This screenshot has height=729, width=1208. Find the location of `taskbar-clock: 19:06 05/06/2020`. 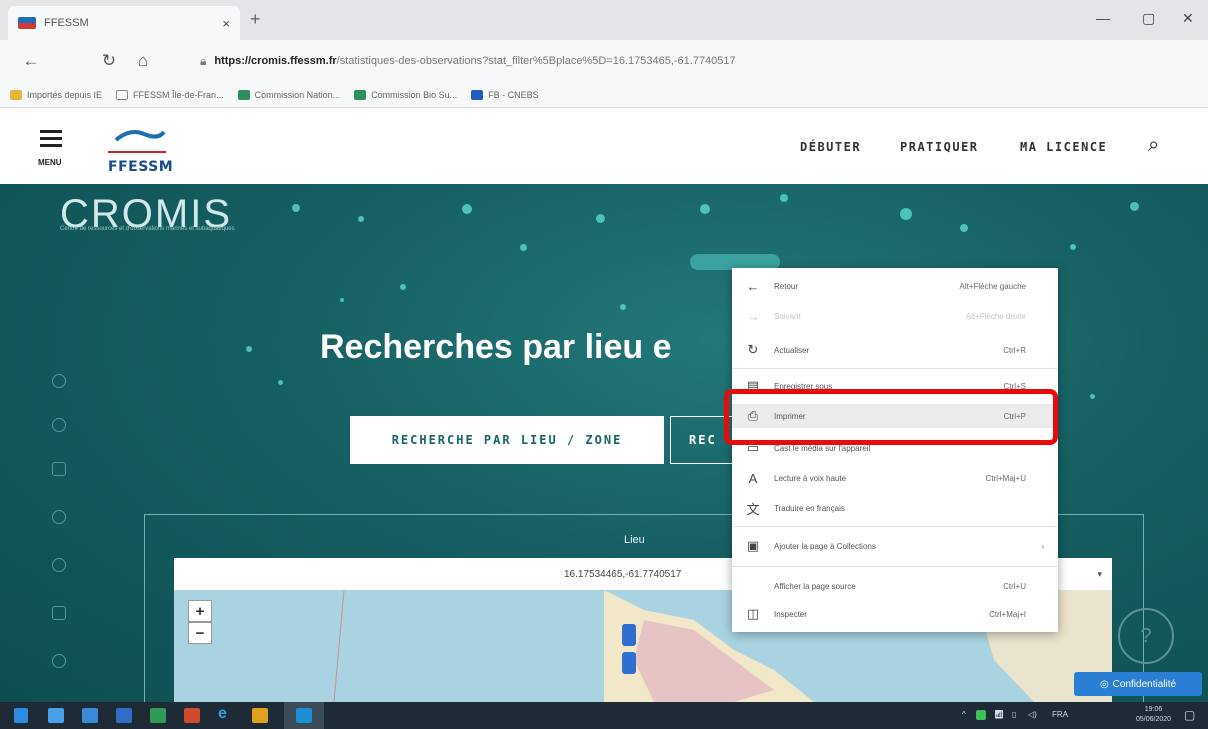

taskbar-clock: 19:06 05/06/2020 is located at coordinates (1153, 715).